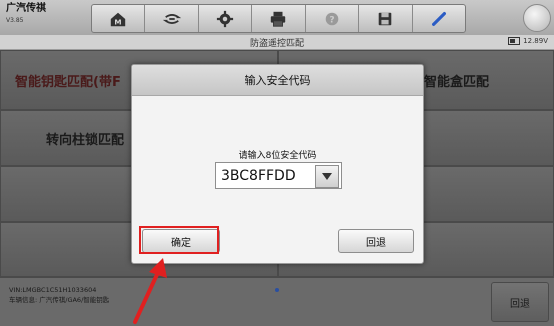 The width and height of the screenshot is (554, 326). Describe the element at coordinates (520, 302) in the screenshot. I see `footer-back-button: 回退` at that location.